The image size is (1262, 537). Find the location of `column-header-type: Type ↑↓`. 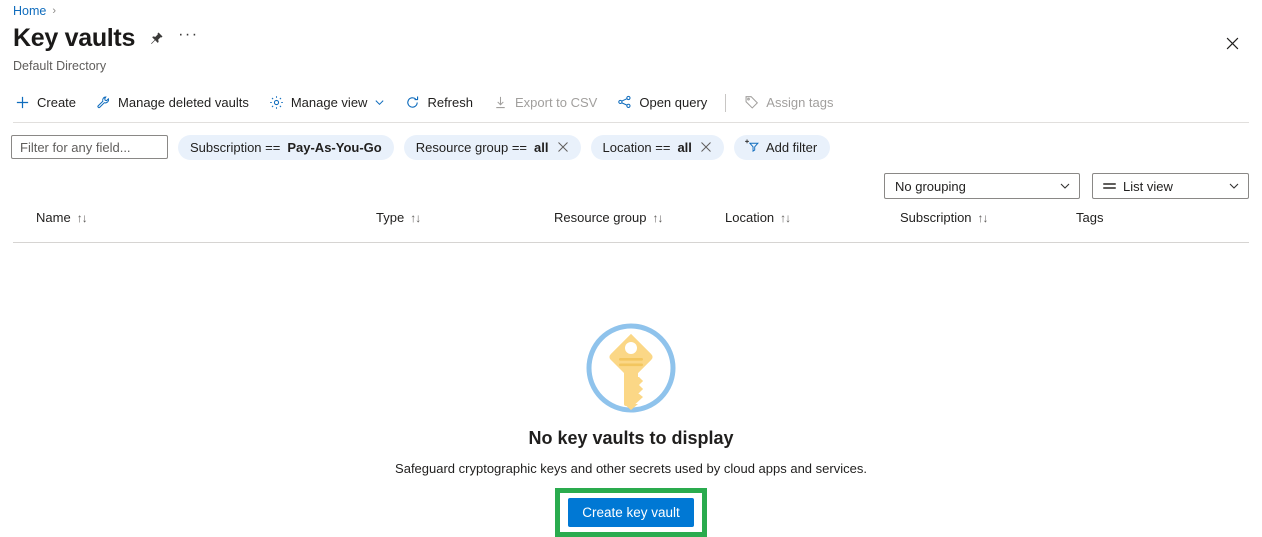

column-header-type: Type ↑↓ is located at coordinates (398, 217).